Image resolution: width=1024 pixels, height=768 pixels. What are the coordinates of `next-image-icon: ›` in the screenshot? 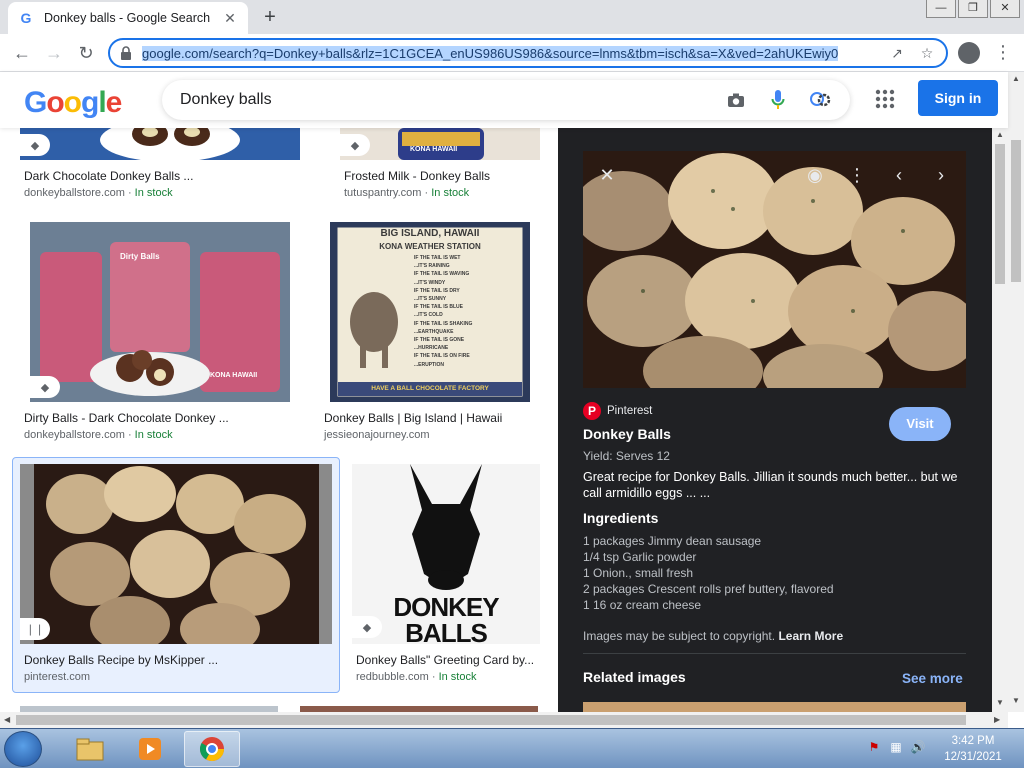 It's located at (941, 175).